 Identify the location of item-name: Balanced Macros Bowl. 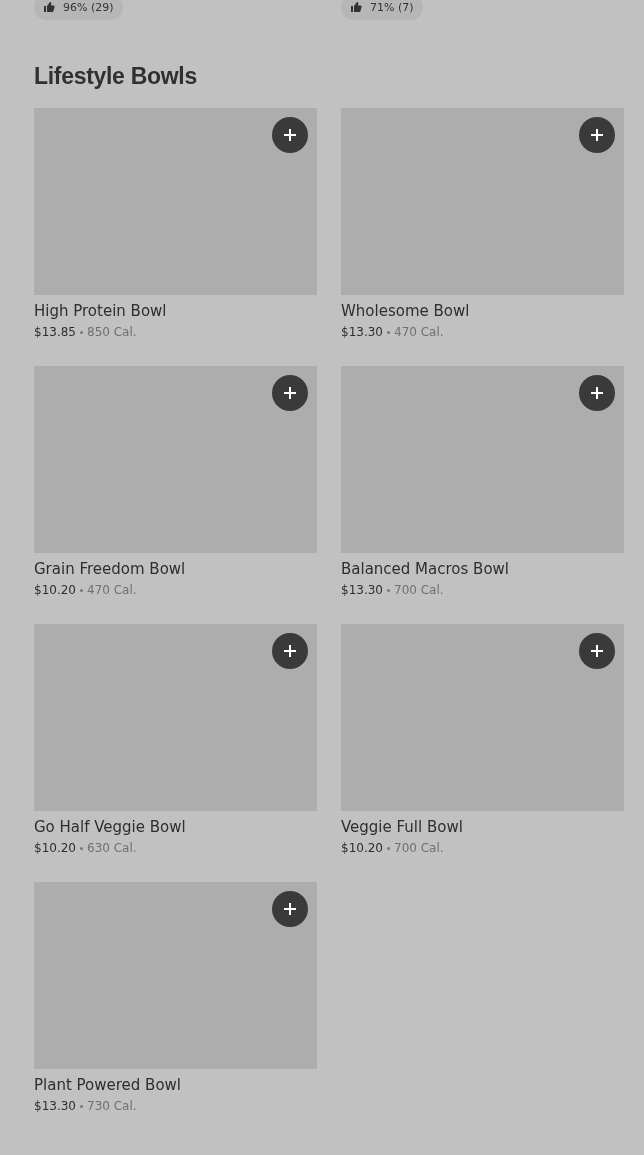
(425, 569).